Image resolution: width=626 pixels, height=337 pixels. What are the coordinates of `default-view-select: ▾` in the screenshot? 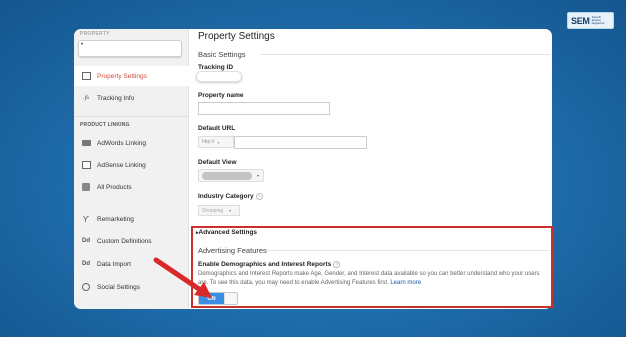 It's located at (231, 175).